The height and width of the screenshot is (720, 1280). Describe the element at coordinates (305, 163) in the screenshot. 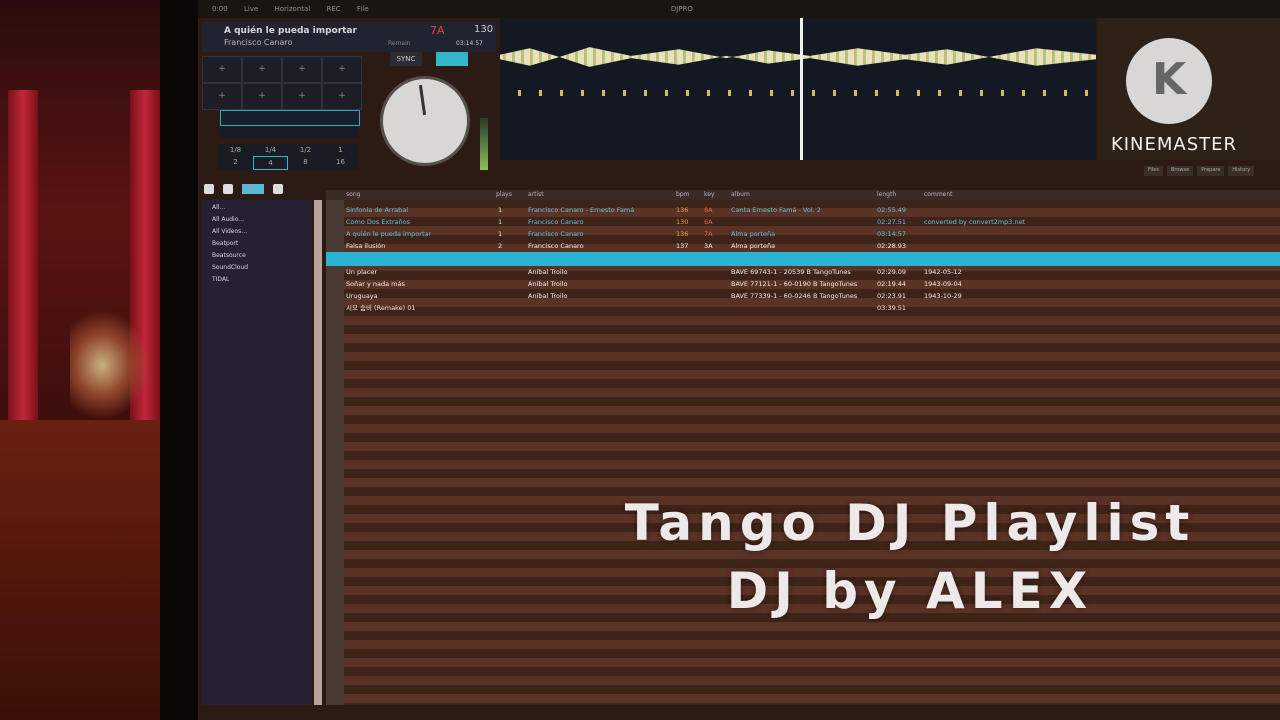

I see `loop-button: 8` at that location.